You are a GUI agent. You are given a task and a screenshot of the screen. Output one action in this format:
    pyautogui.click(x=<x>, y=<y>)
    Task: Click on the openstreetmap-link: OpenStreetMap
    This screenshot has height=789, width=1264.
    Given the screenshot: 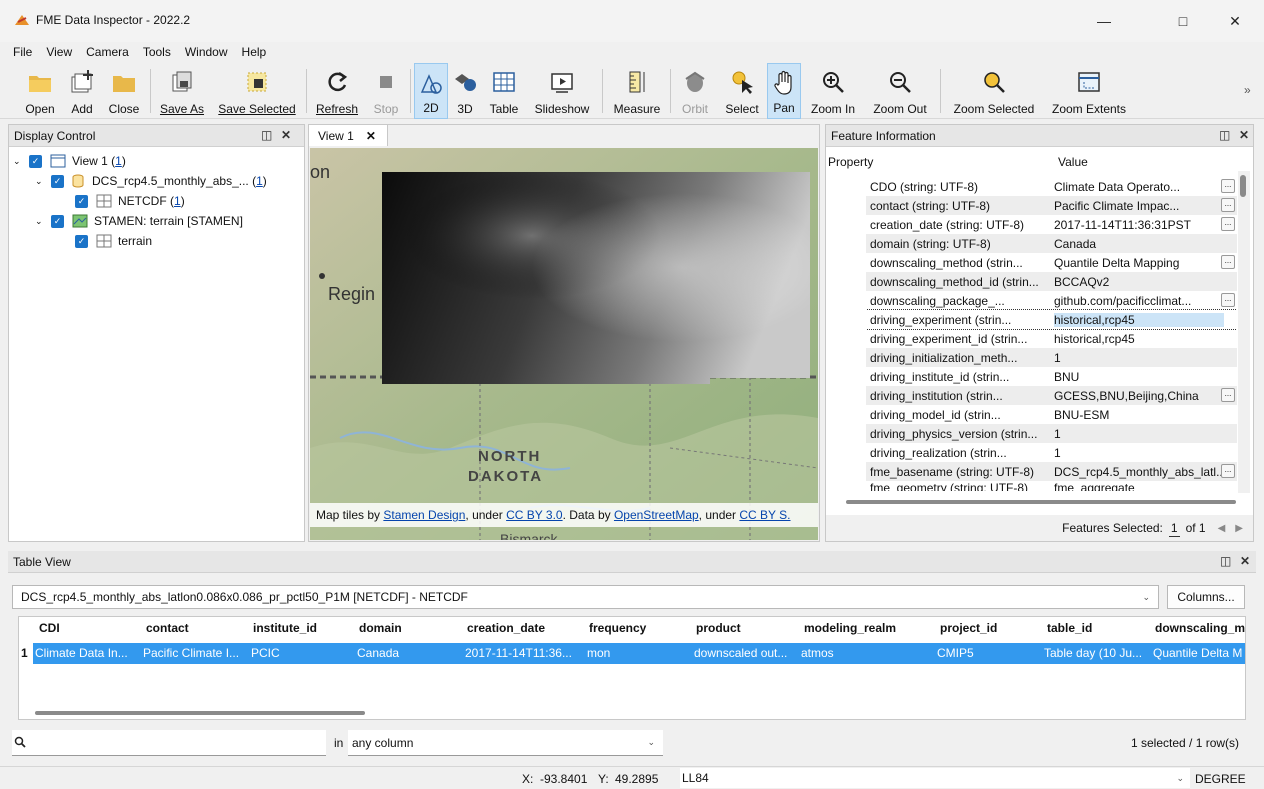 What is the action you would take?
    pyautogui.click(x=656, y=515)
    